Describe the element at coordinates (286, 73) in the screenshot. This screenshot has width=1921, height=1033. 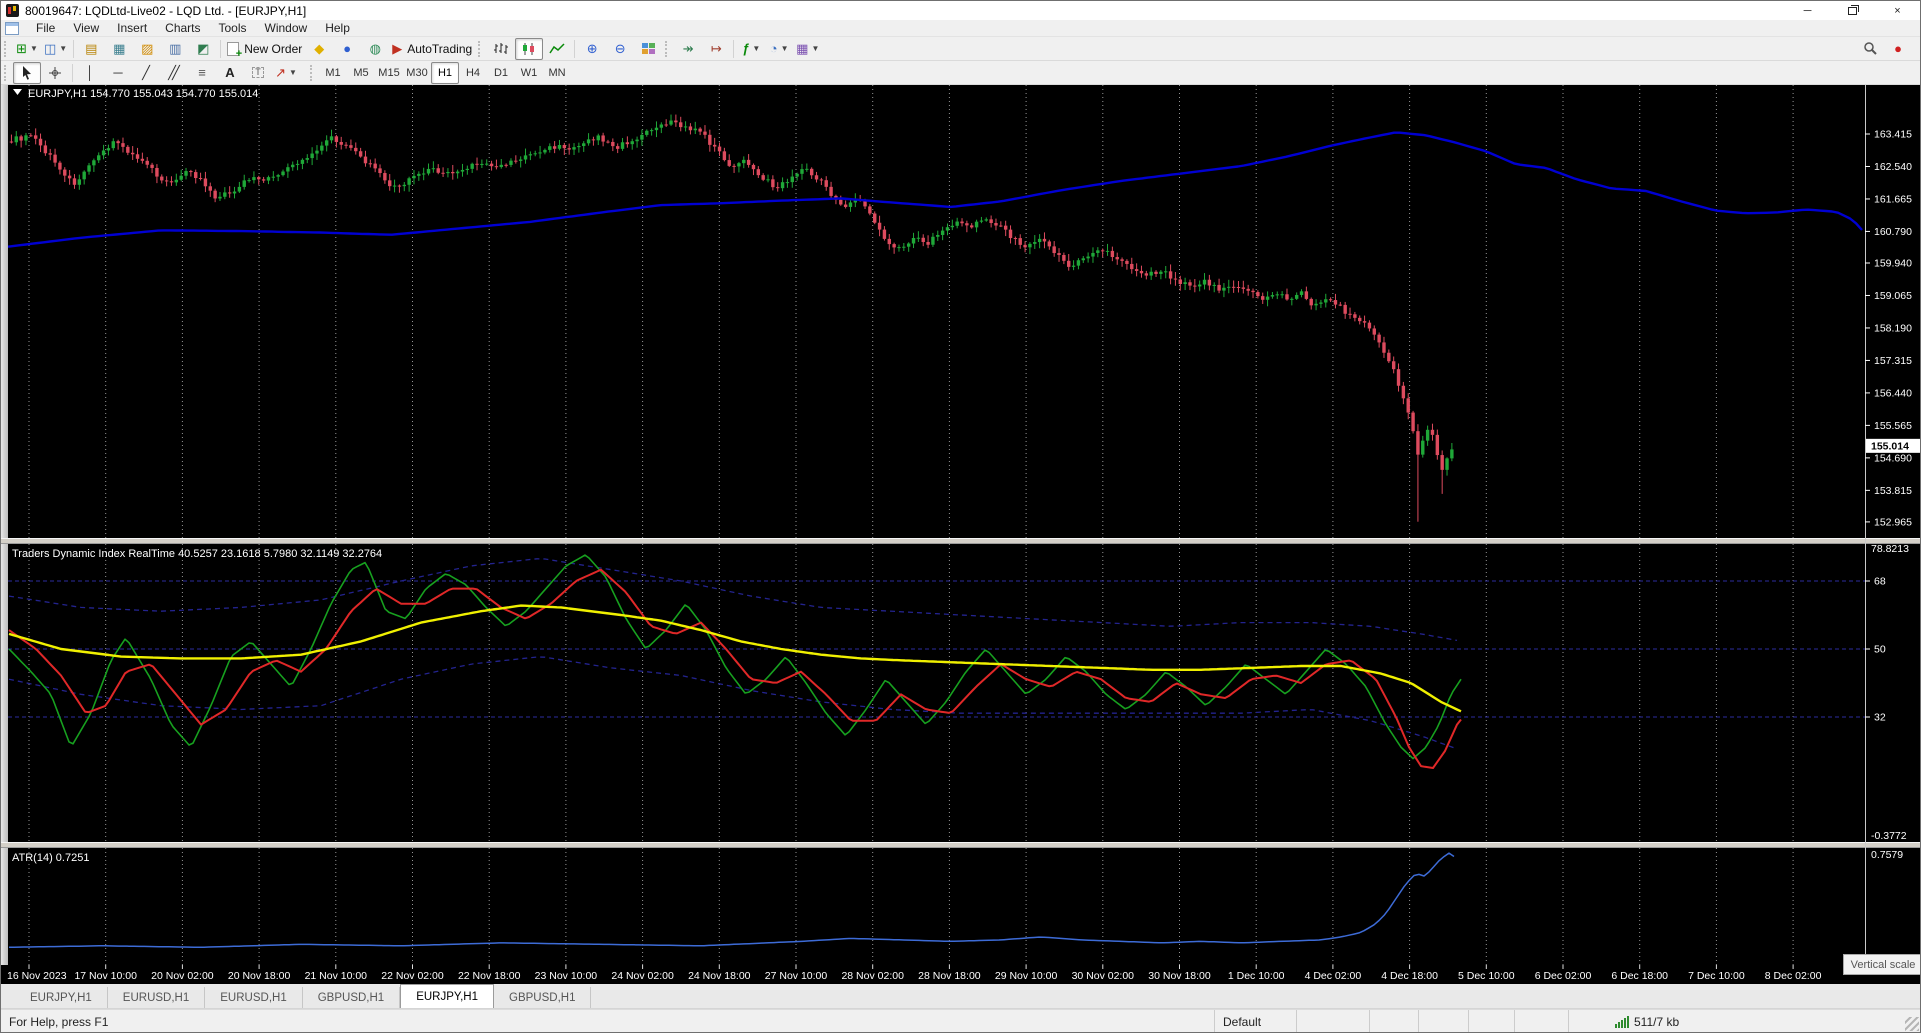
I see `arrows-button: ↗ ▼` at that location.